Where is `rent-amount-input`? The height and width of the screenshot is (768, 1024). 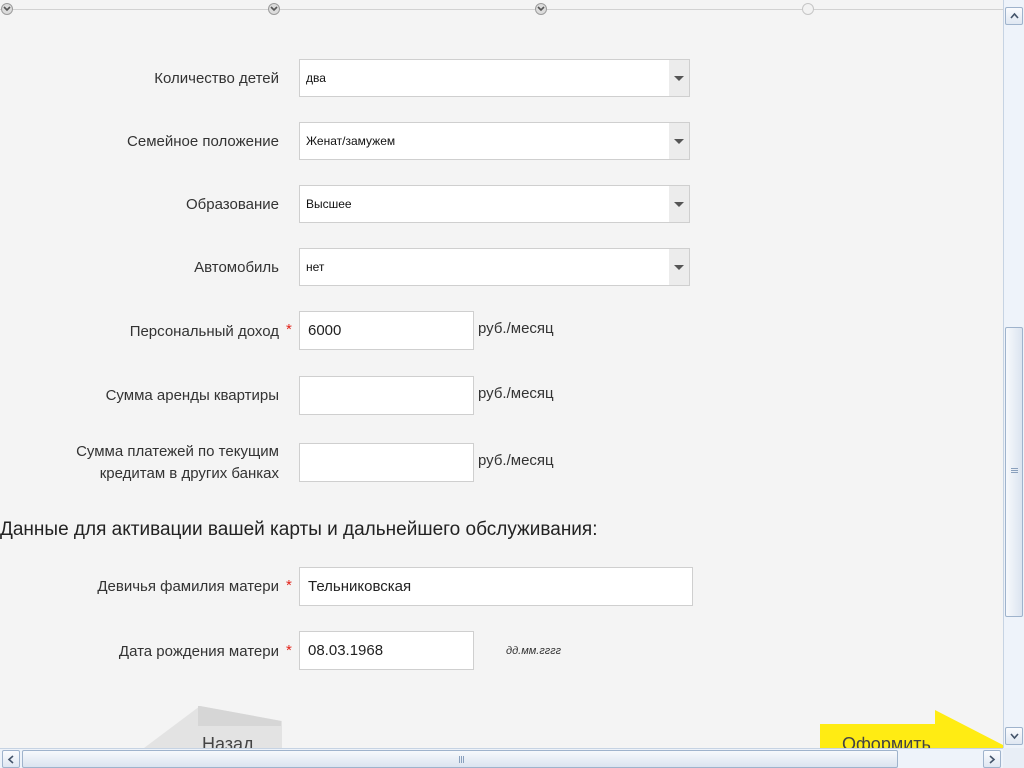
rent-amount-input is located at coordinates (386, 395).